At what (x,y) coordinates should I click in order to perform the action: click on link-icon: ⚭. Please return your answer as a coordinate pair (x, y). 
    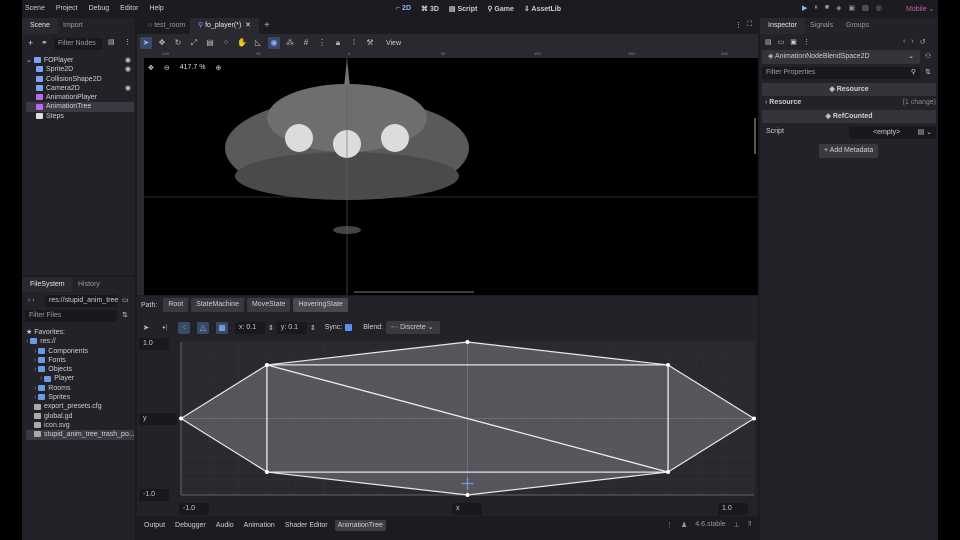
    Looking at the image, I should click on (44, 42).